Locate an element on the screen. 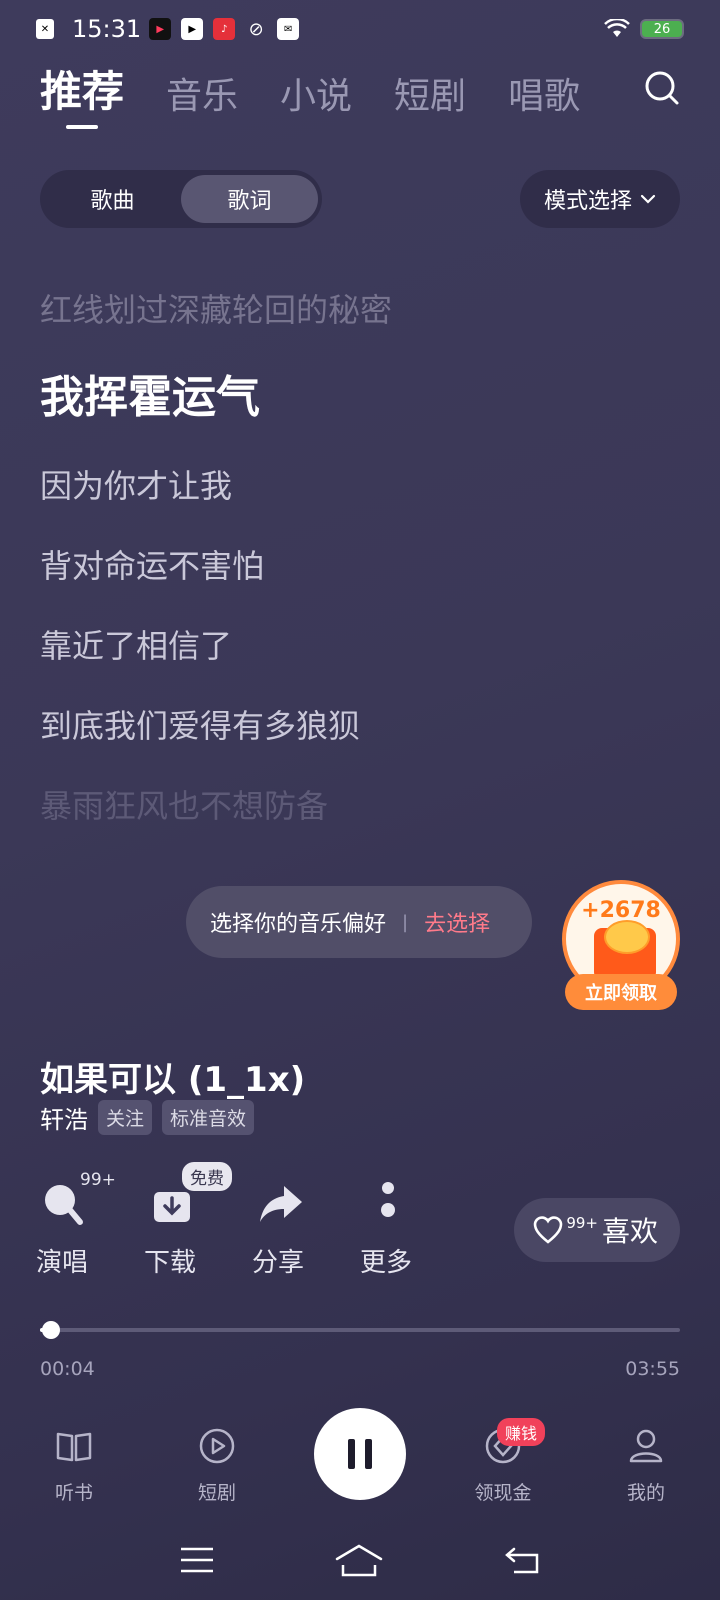  lyric-line: 暴雨狂风也不想防备 is located at coordinates (350, 806).